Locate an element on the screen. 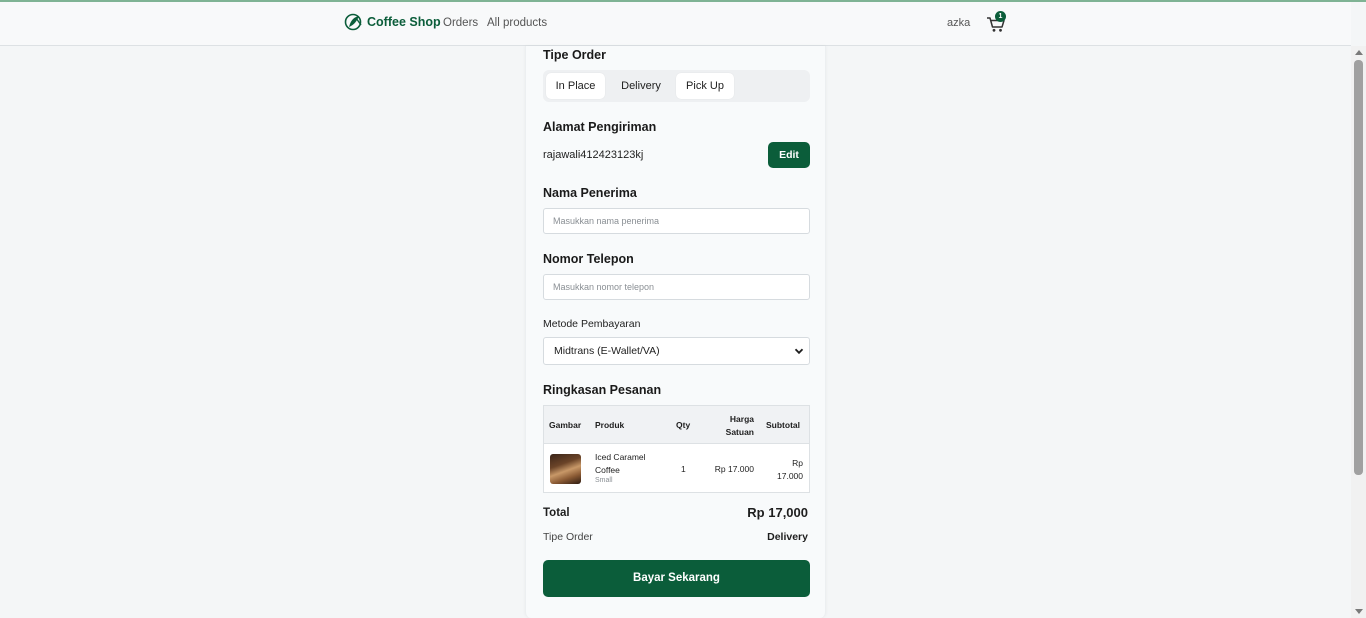 Image resolution: width=1366 pixels, height=618 pixels. scroll-thumb is located at coordinates (1358, 267).